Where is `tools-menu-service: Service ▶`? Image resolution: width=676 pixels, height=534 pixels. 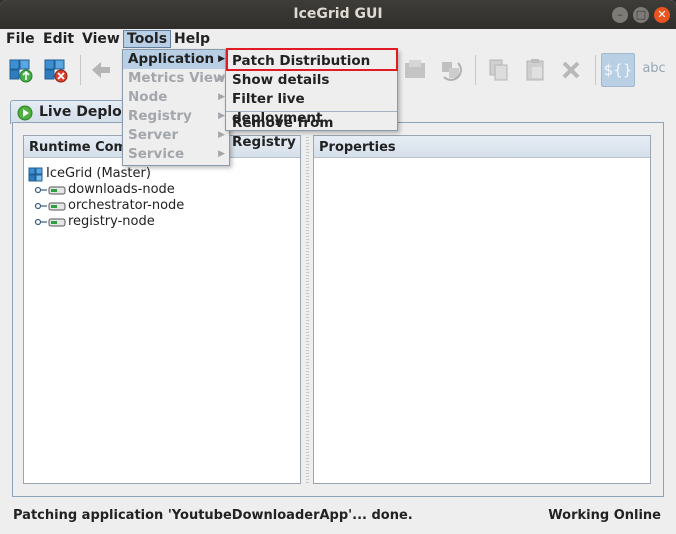
tools-menu-service: Service ▶ is located at coordinates (176, 154).